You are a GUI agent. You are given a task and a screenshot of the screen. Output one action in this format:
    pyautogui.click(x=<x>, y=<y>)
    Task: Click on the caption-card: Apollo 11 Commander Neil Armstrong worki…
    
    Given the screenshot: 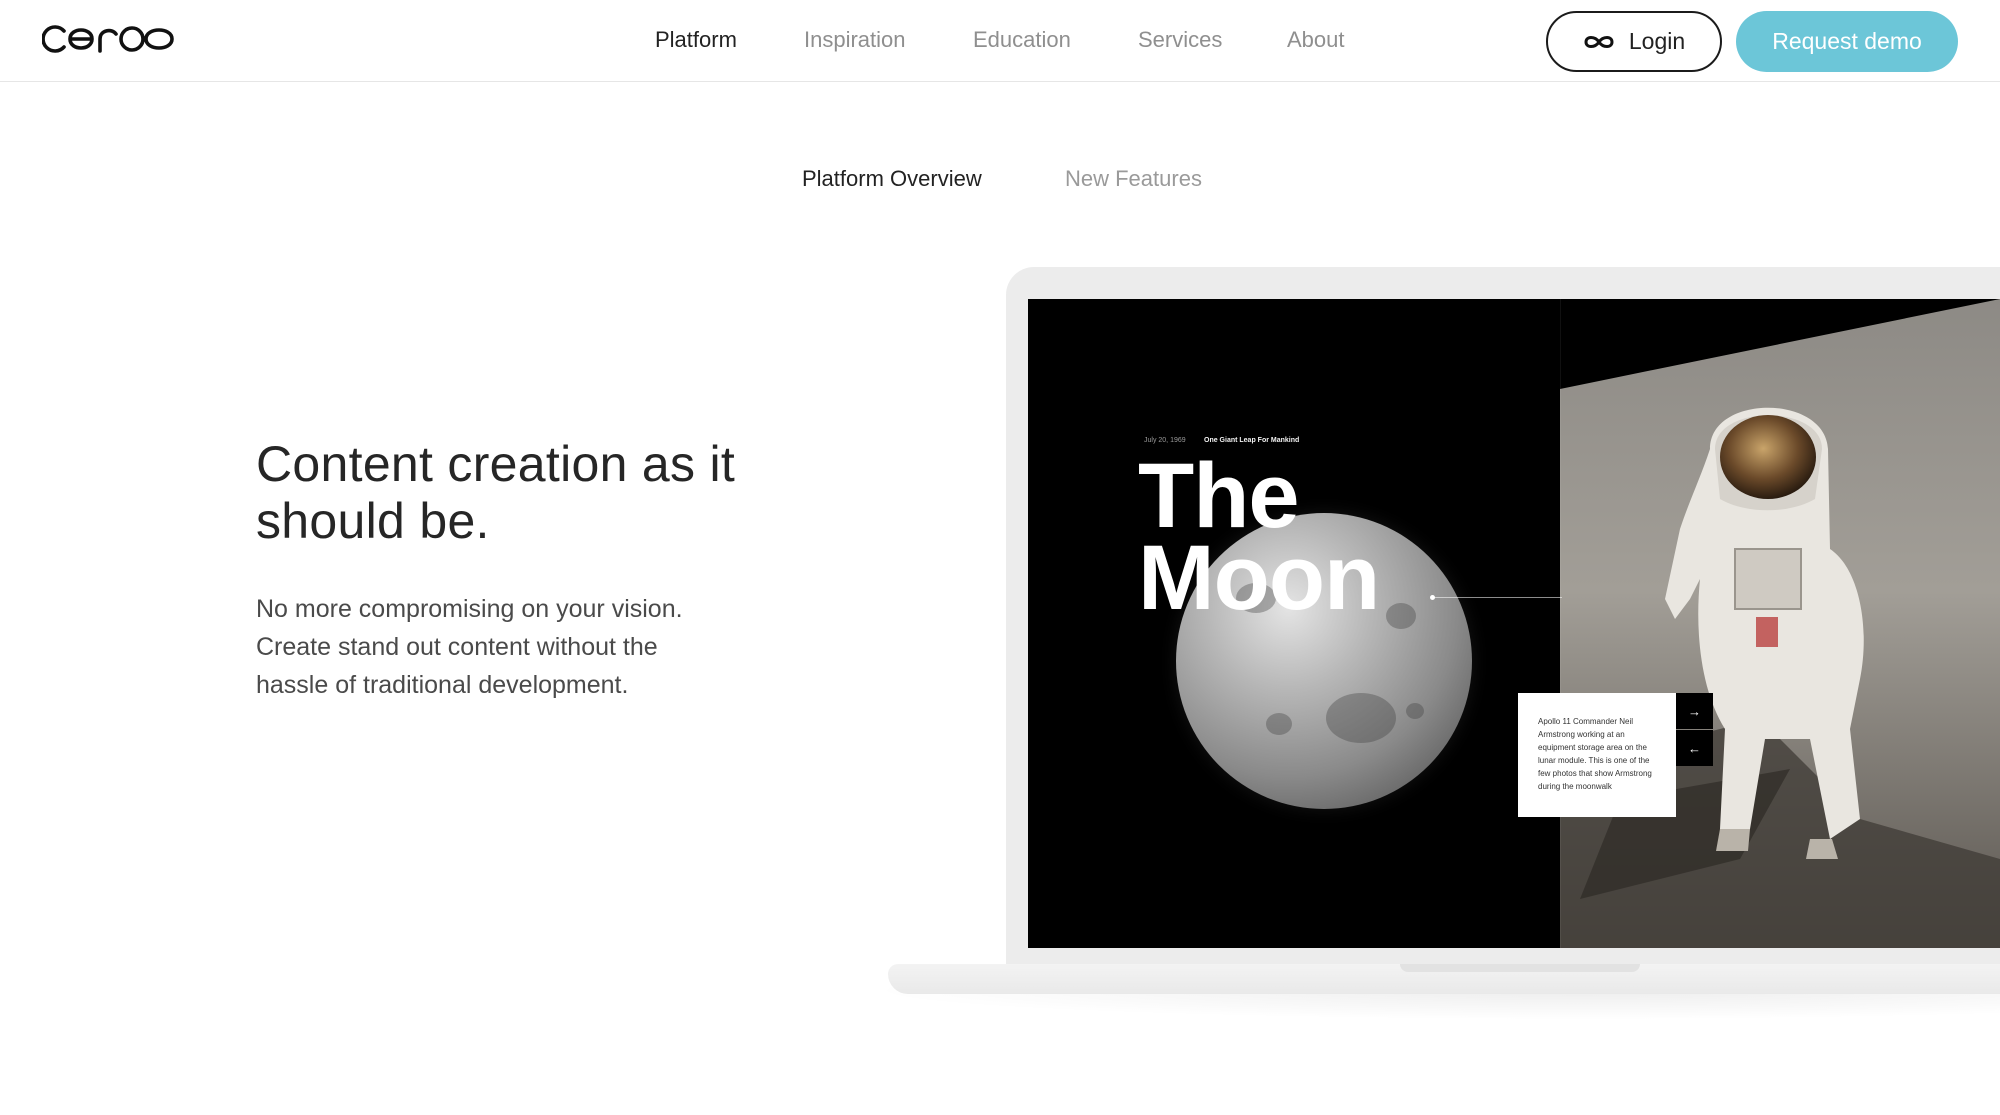 What is the action you would take?
    pyautogui.click(x=1597, y=755)
    